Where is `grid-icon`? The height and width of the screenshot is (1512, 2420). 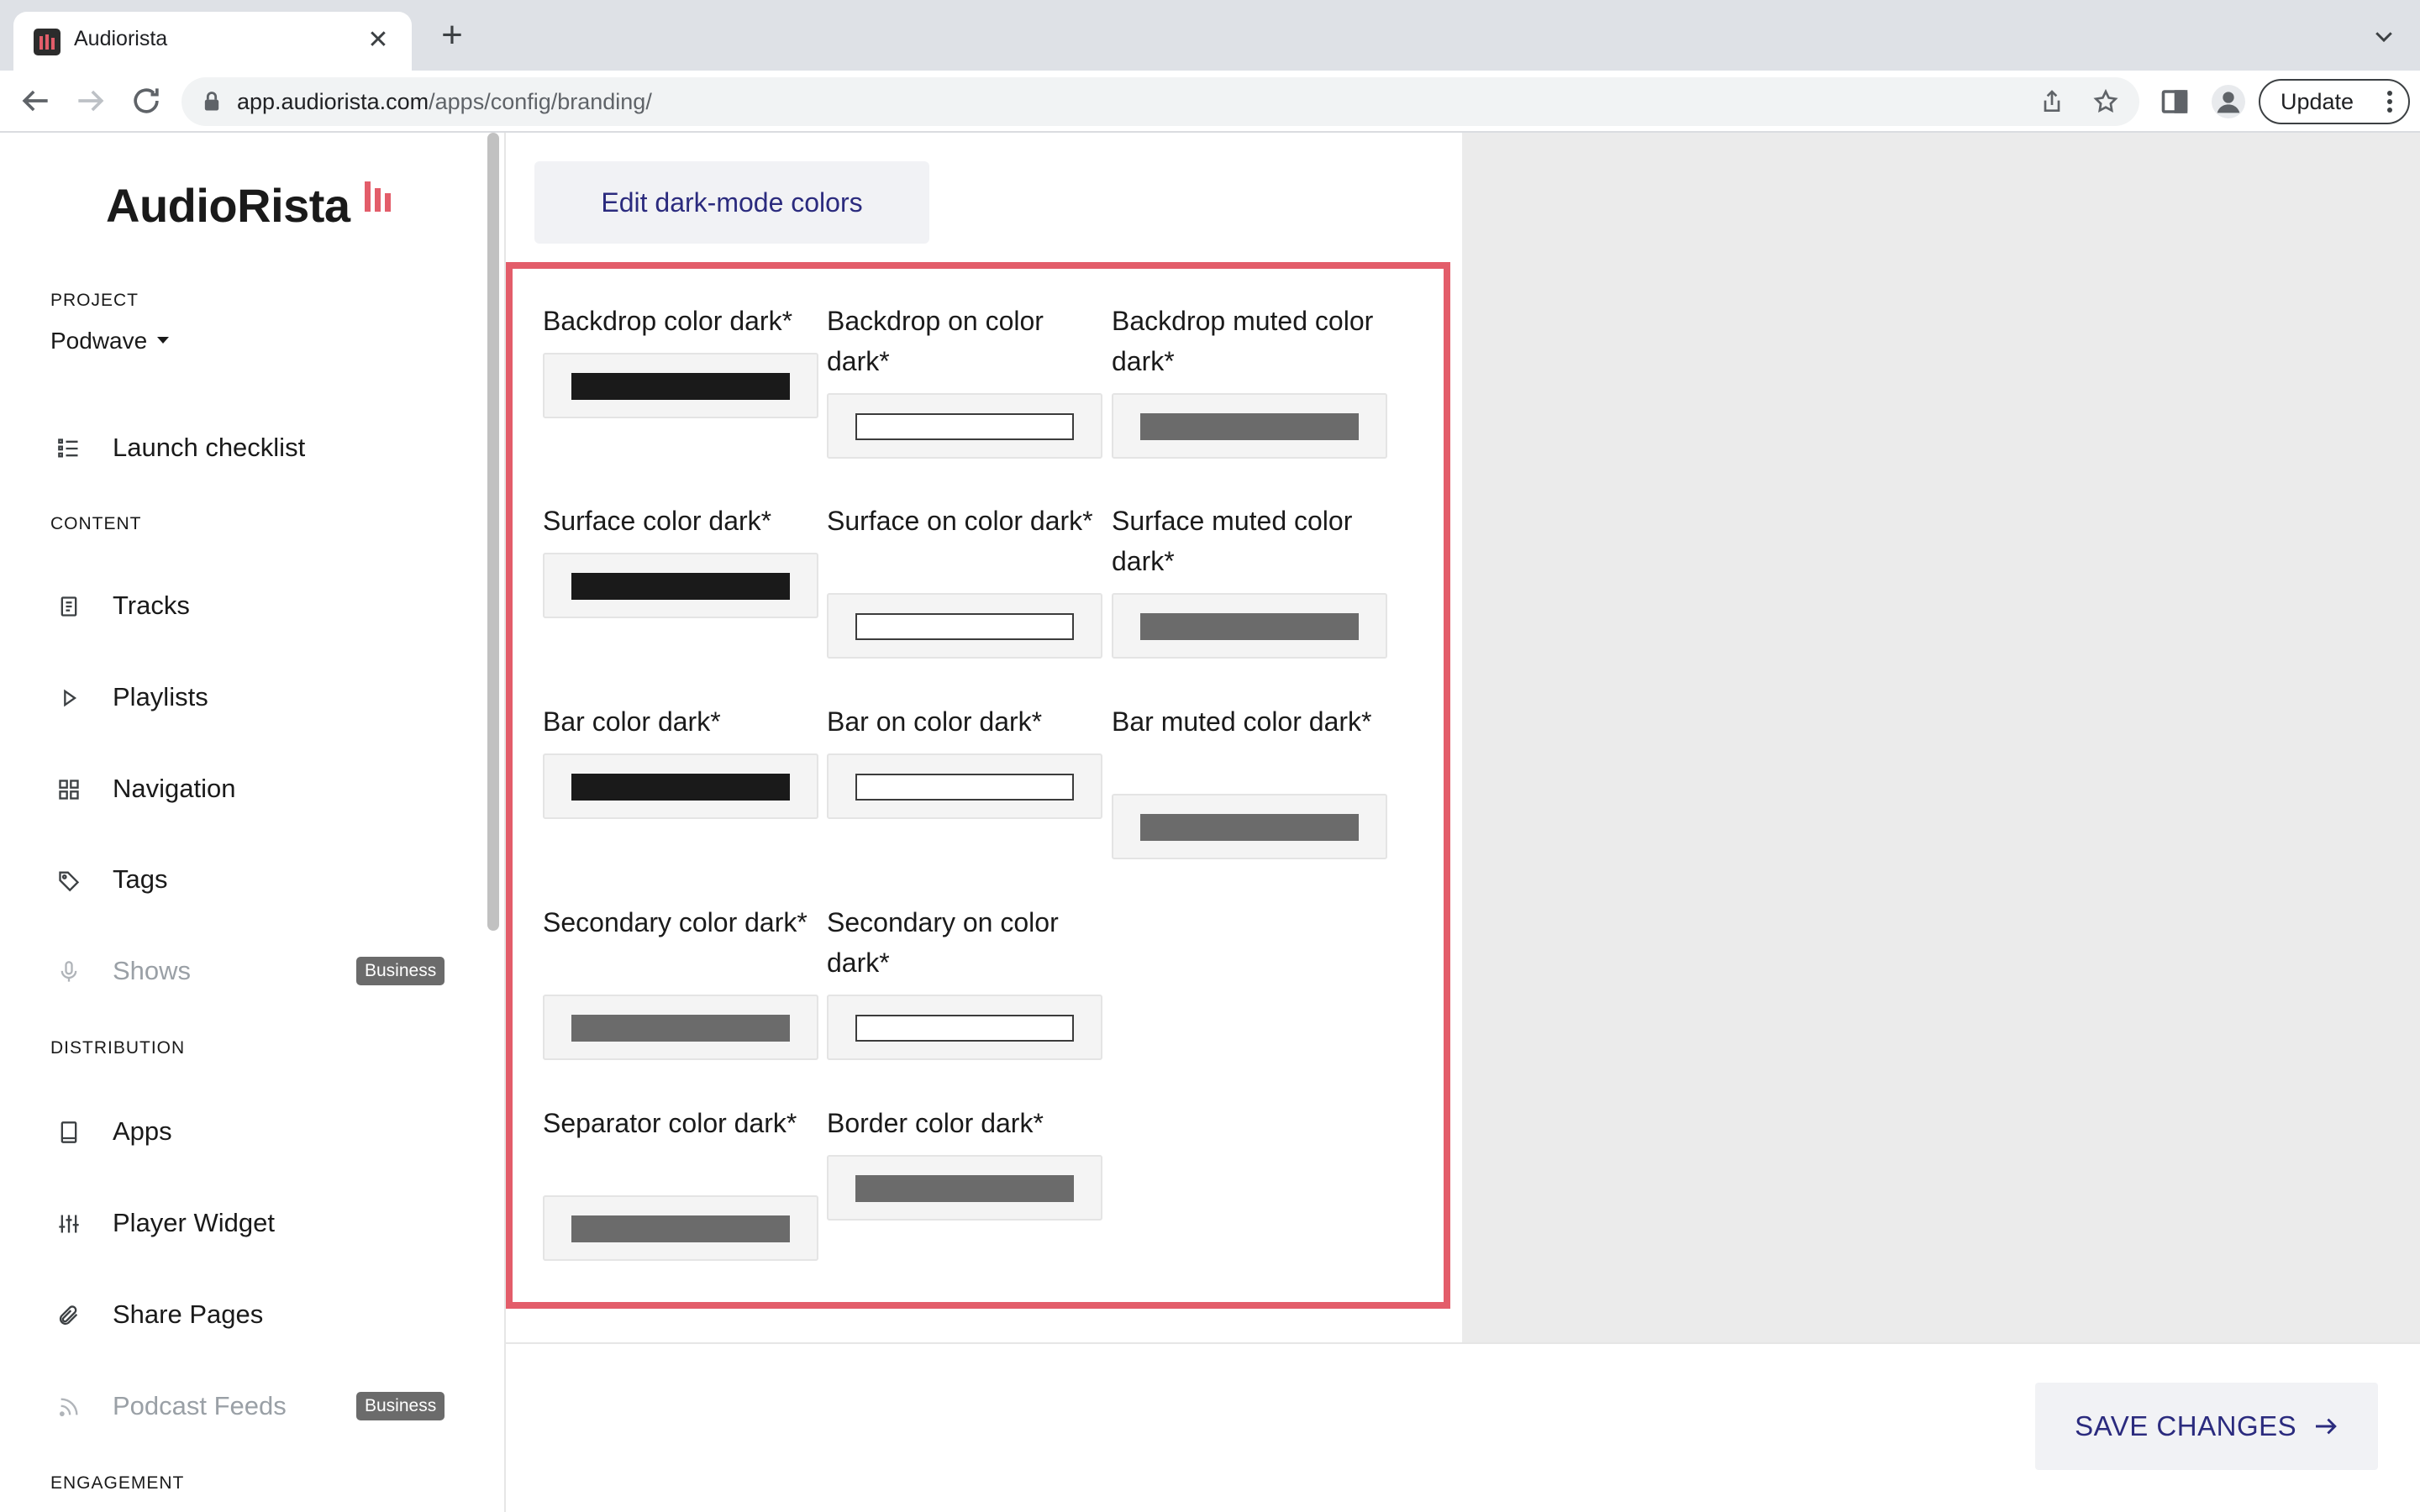
grid-icon is located at coordinates (69, 790).